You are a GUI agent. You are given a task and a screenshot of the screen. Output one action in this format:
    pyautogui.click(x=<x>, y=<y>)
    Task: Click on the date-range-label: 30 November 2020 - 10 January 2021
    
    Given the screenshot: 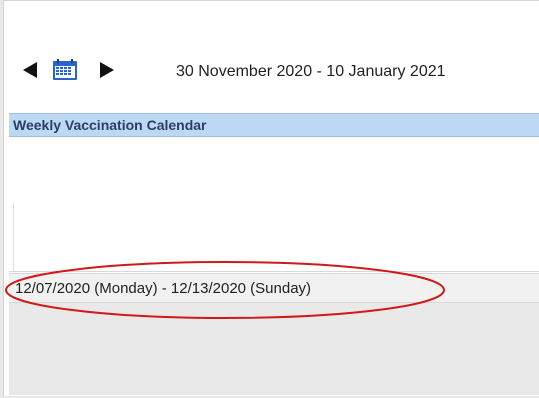 What is the action you would take?
    pyautogui.click(x=311, y=71)
    